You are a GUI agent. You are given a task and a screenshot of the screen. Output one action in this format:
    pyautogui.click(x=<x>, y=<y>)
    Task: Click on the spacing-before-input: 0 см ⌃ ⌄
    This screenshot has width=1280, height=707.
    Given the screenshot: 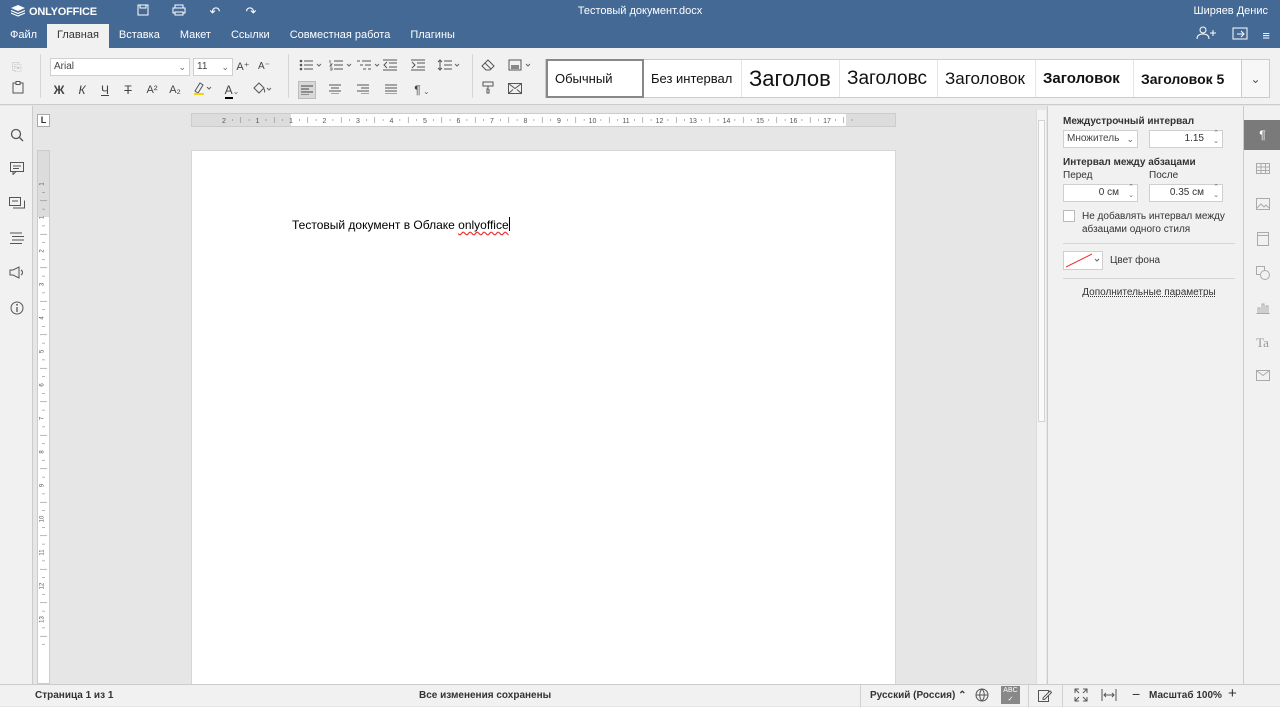 What is the action you would take?
    pyautogui.click(x=1100, y=193)
    